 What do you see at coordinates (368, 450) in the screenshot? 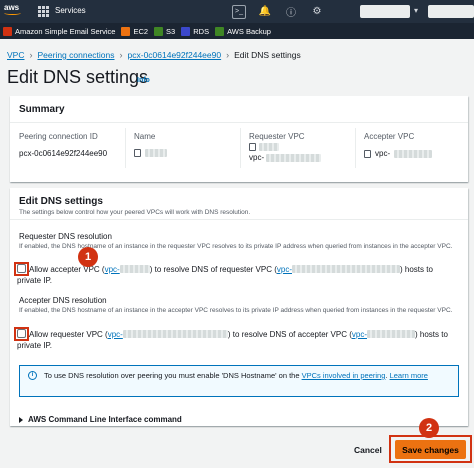
I see `cancel-button: Cancel` at bounding box center [368, 450].